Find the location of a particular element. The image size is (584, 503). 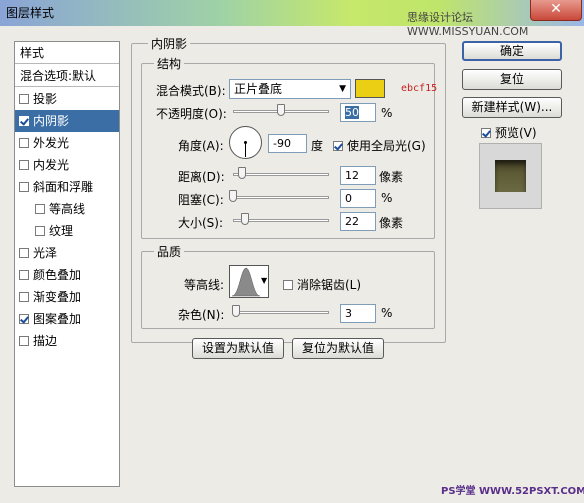

style-item-label: 投影 is located at coordinates (45, 99).